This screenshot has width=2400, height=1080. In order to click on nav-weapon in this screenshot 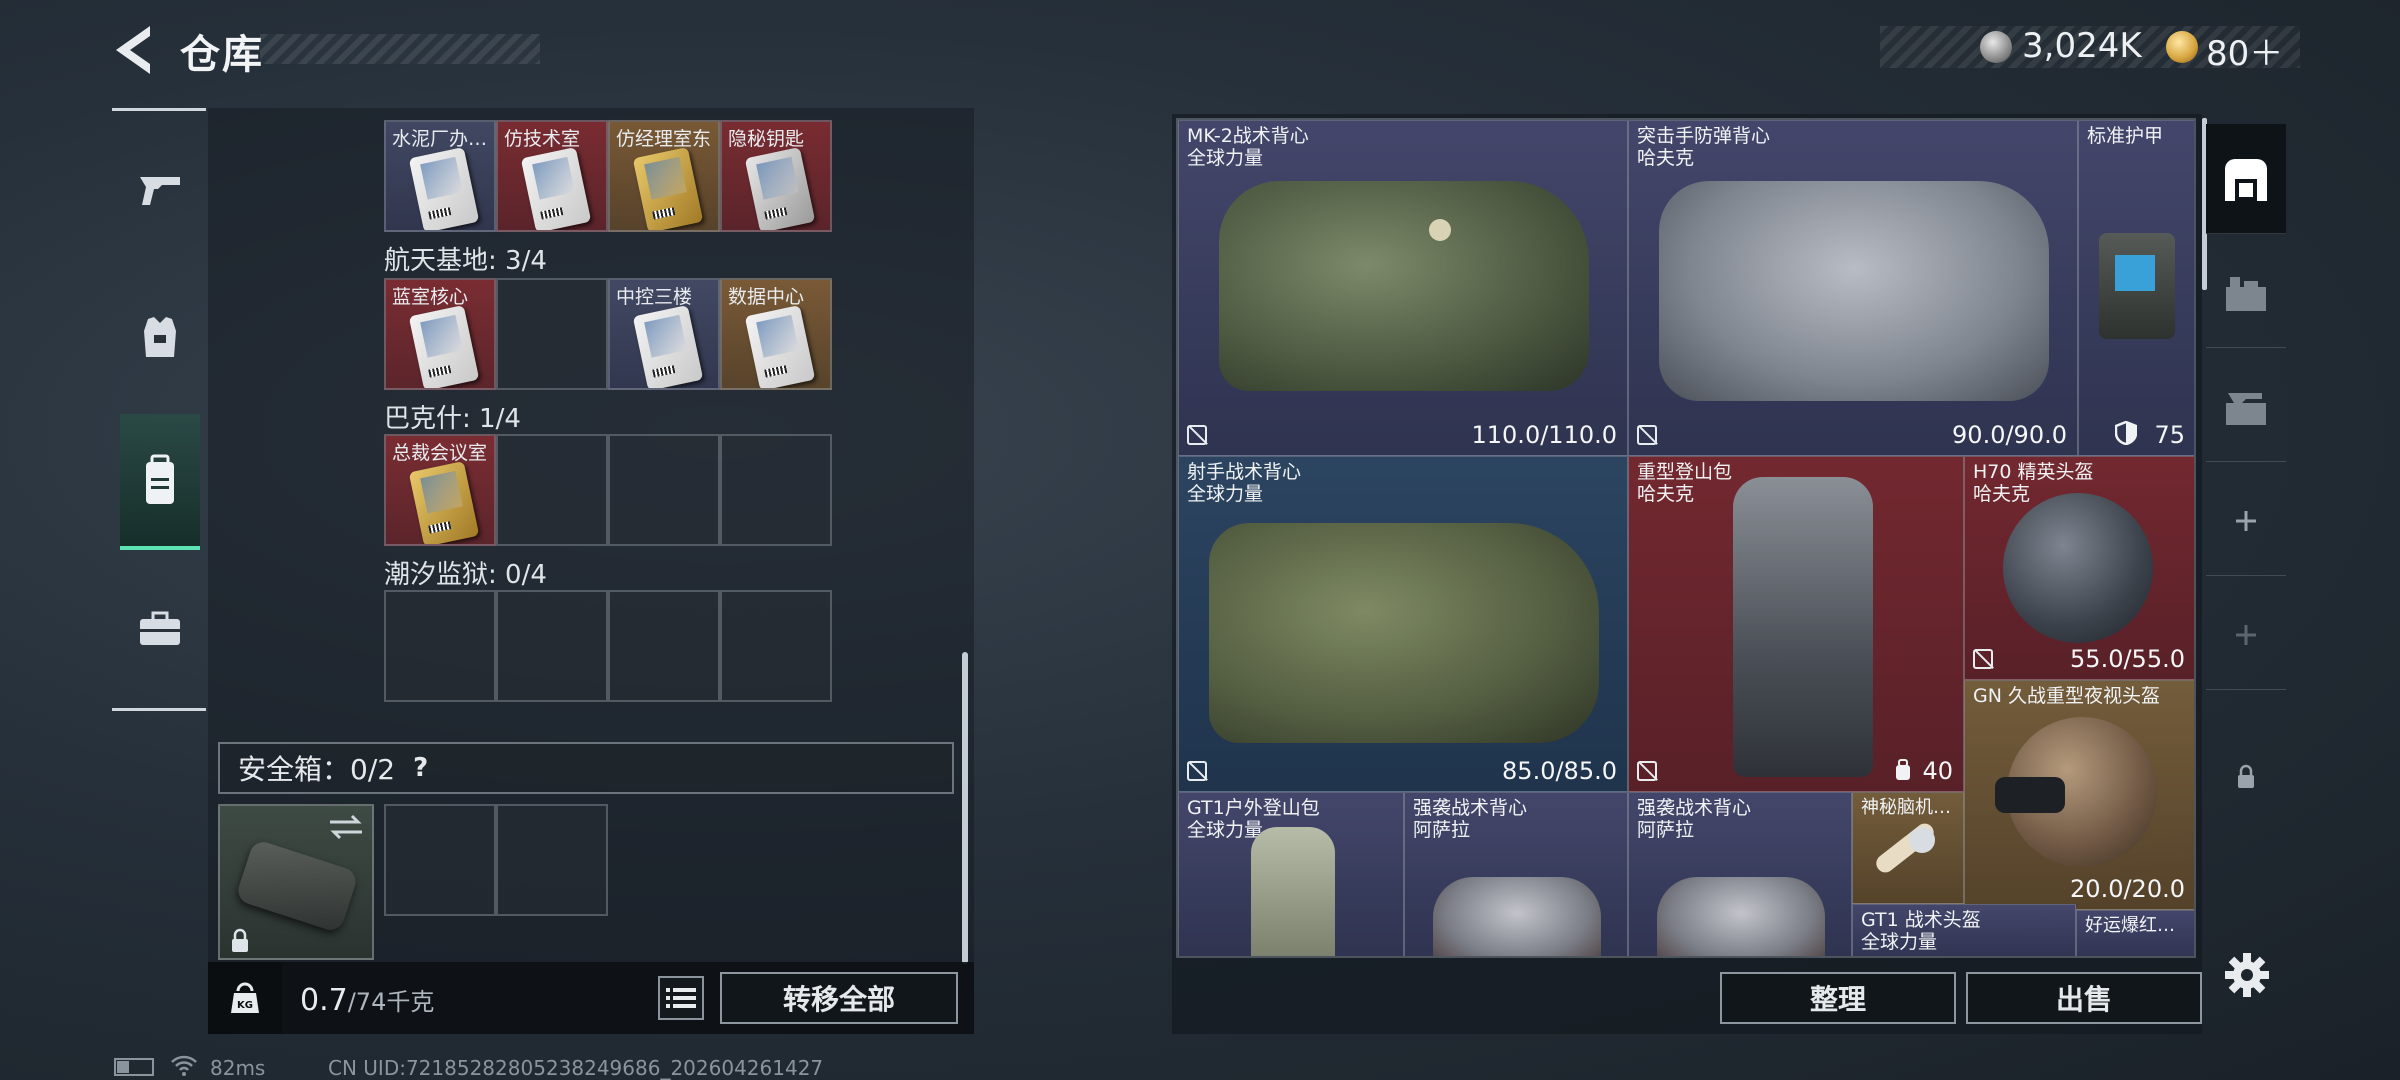, I will do `click(160, 189)`.